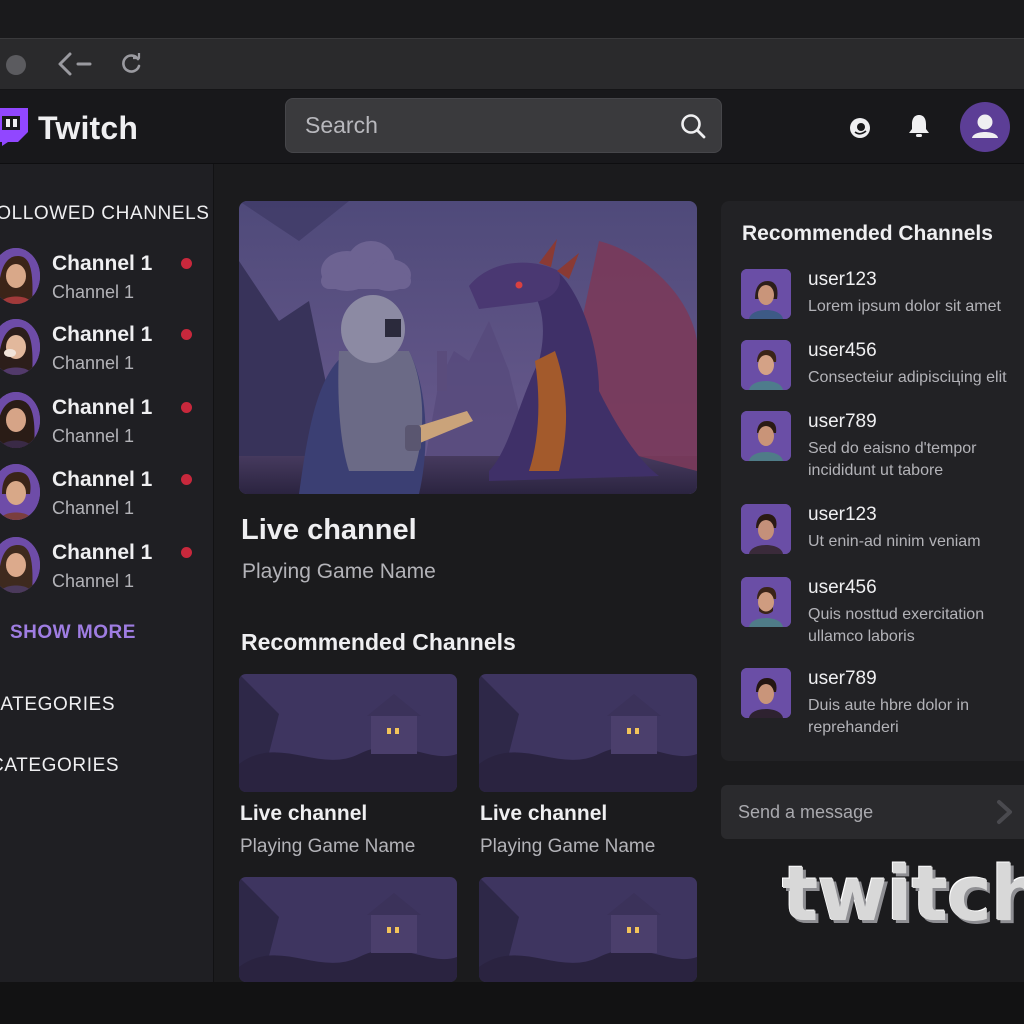  Describe the element at coordinates (131, 64) in the screenshot. I see `reload-icon` at that location.